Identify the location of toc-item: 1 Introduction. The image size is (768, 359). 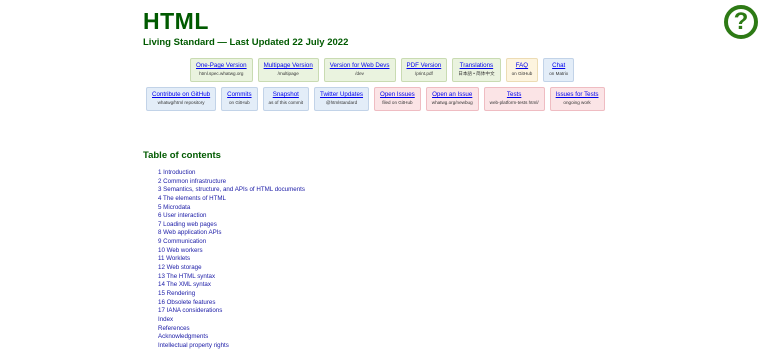
(231, 173).